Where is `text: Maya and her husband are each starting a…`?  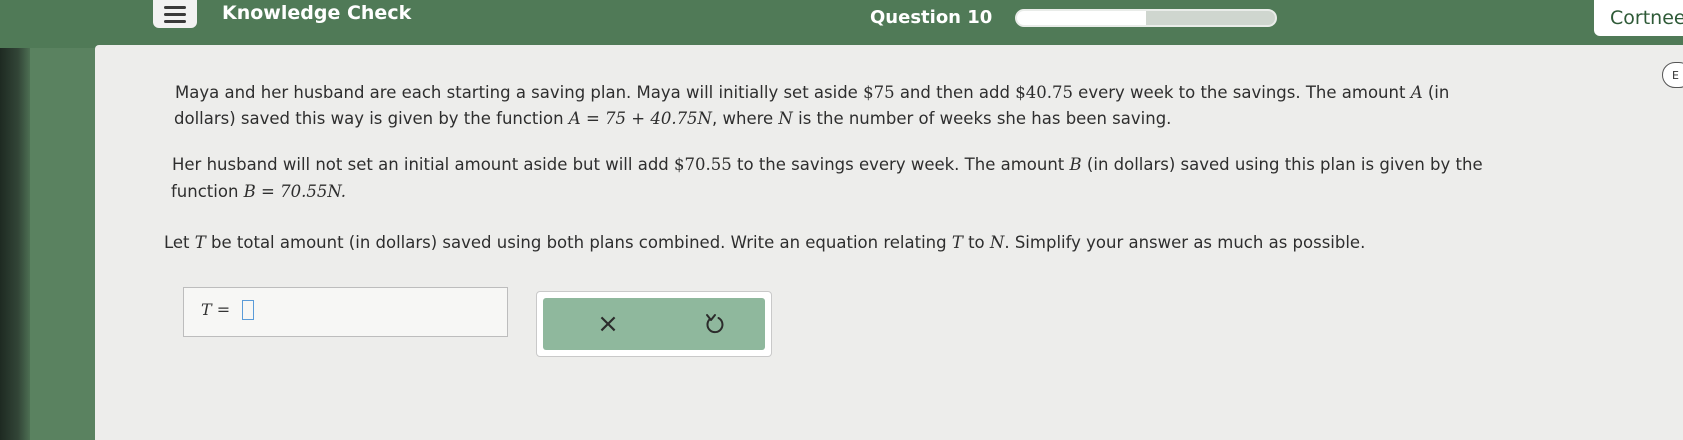 text: Maya and her husband are each starting a… is located at coordinates (519, 92).